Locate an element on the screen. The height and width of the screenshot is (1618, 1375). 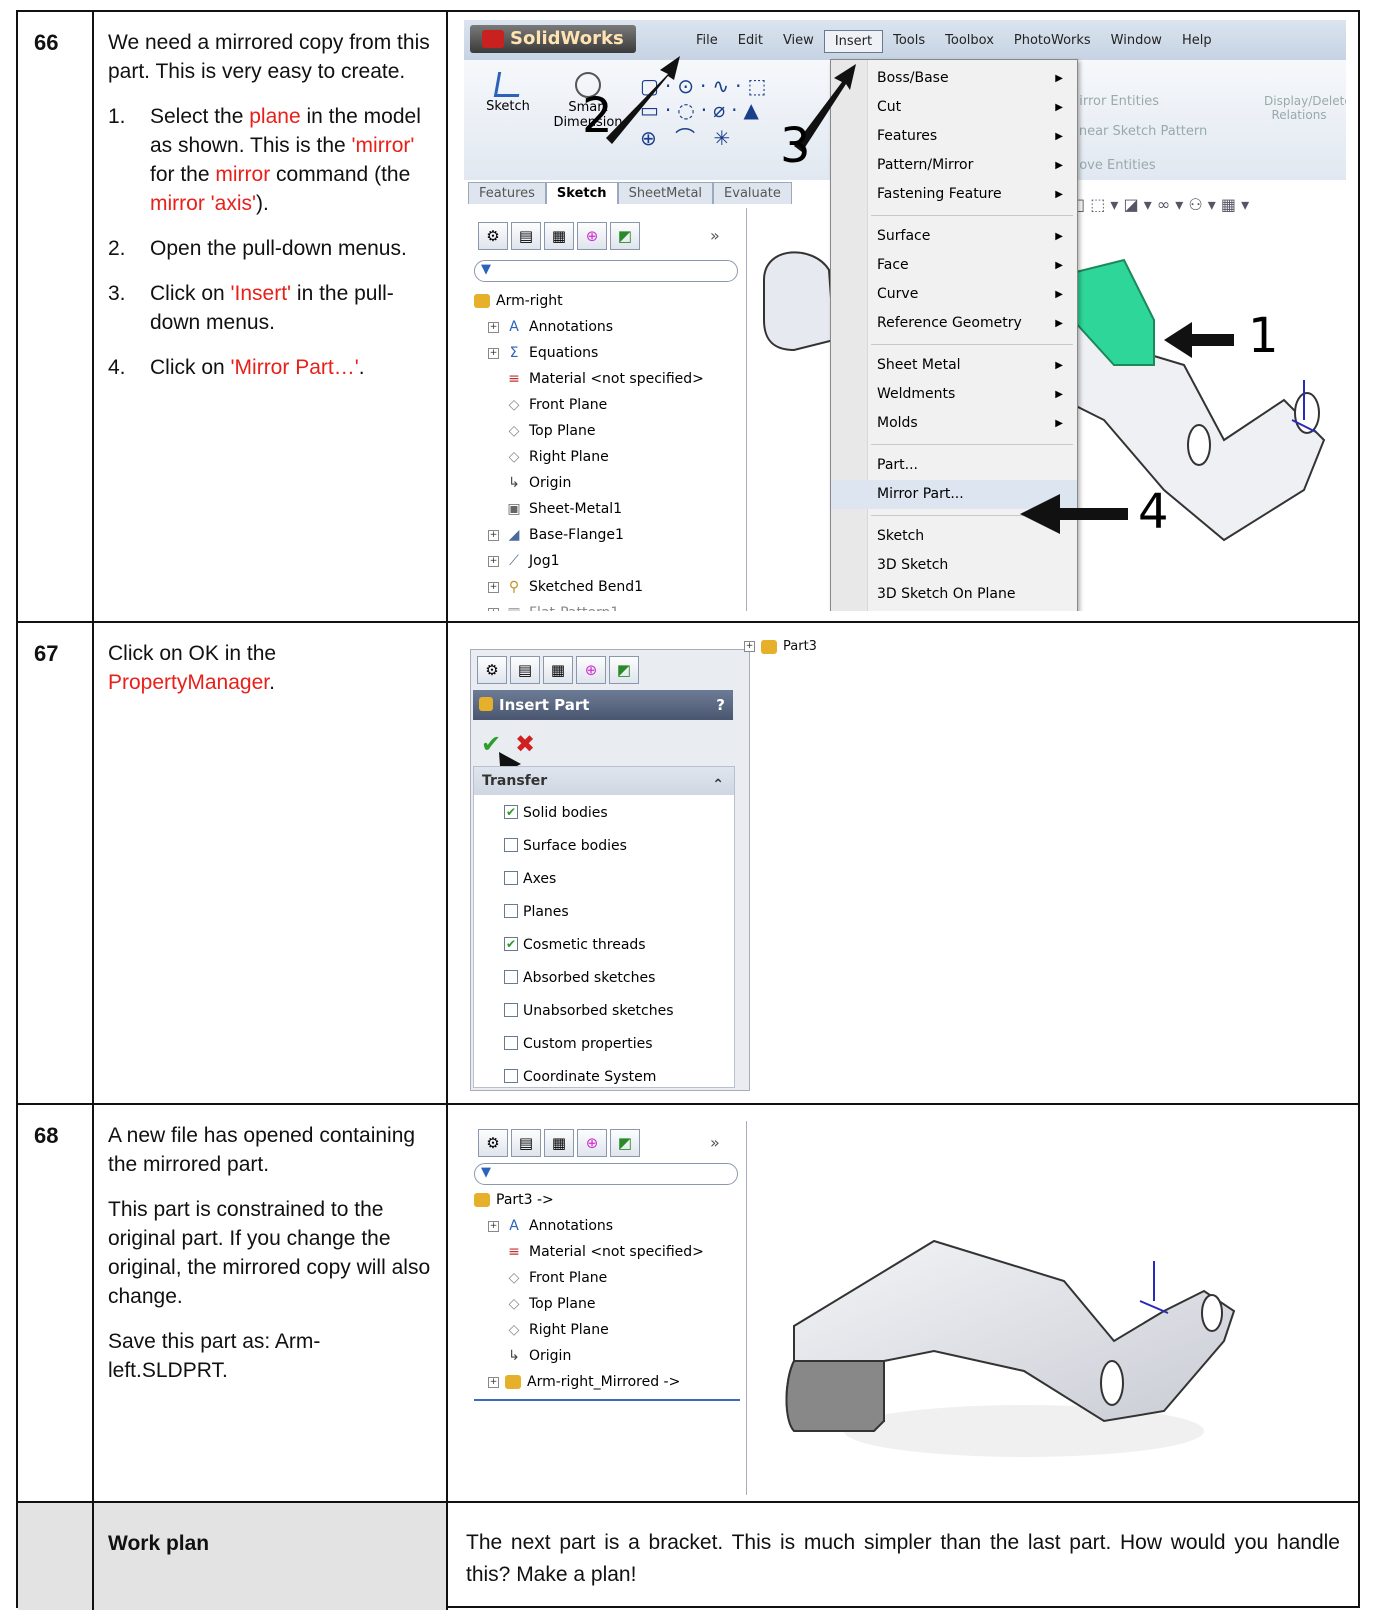
option-label: Custom properties is located at coordinates (588, 1044).